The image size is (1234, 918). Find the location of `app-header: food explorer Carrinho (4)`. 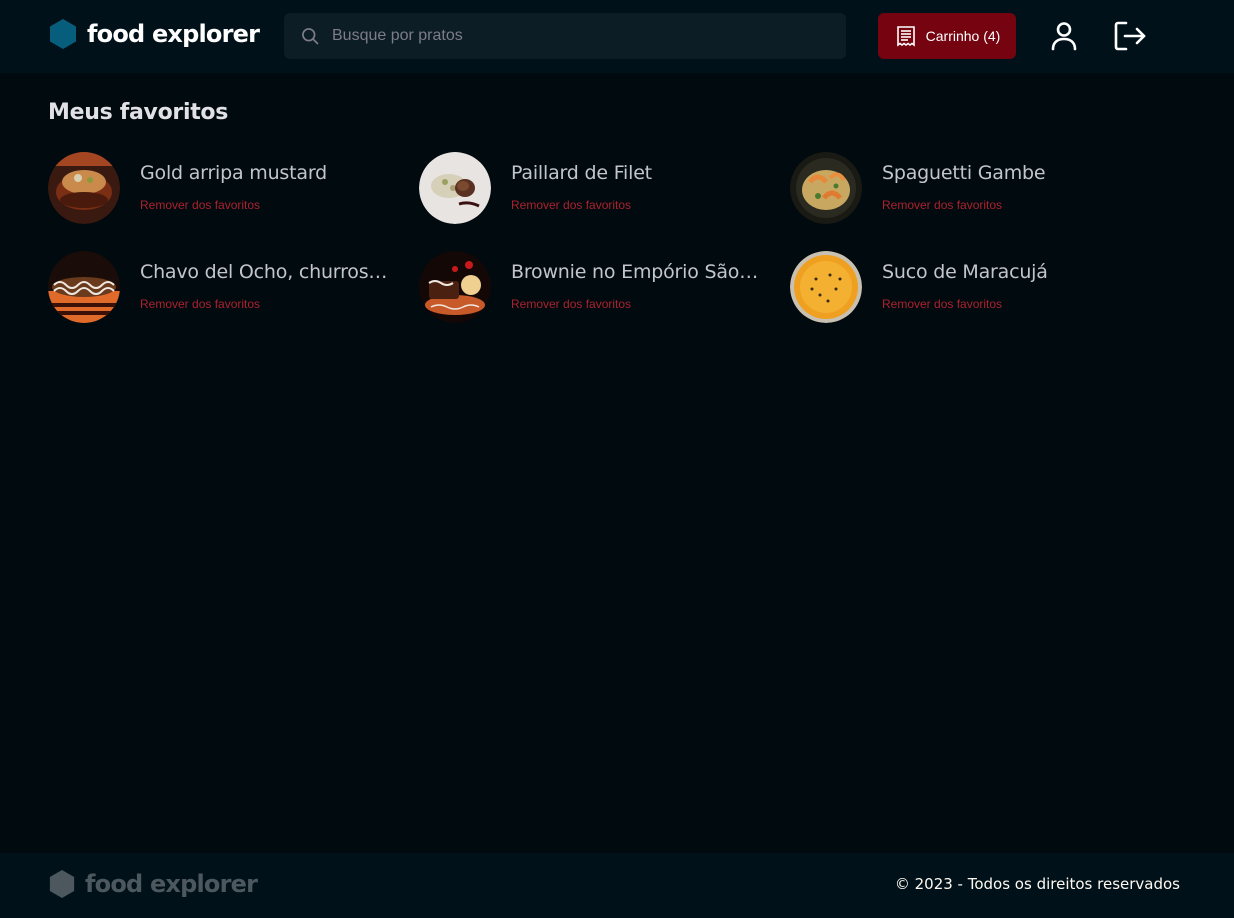

app-header: food explorer Carrinho (4) is located at coordinates (617, 36).